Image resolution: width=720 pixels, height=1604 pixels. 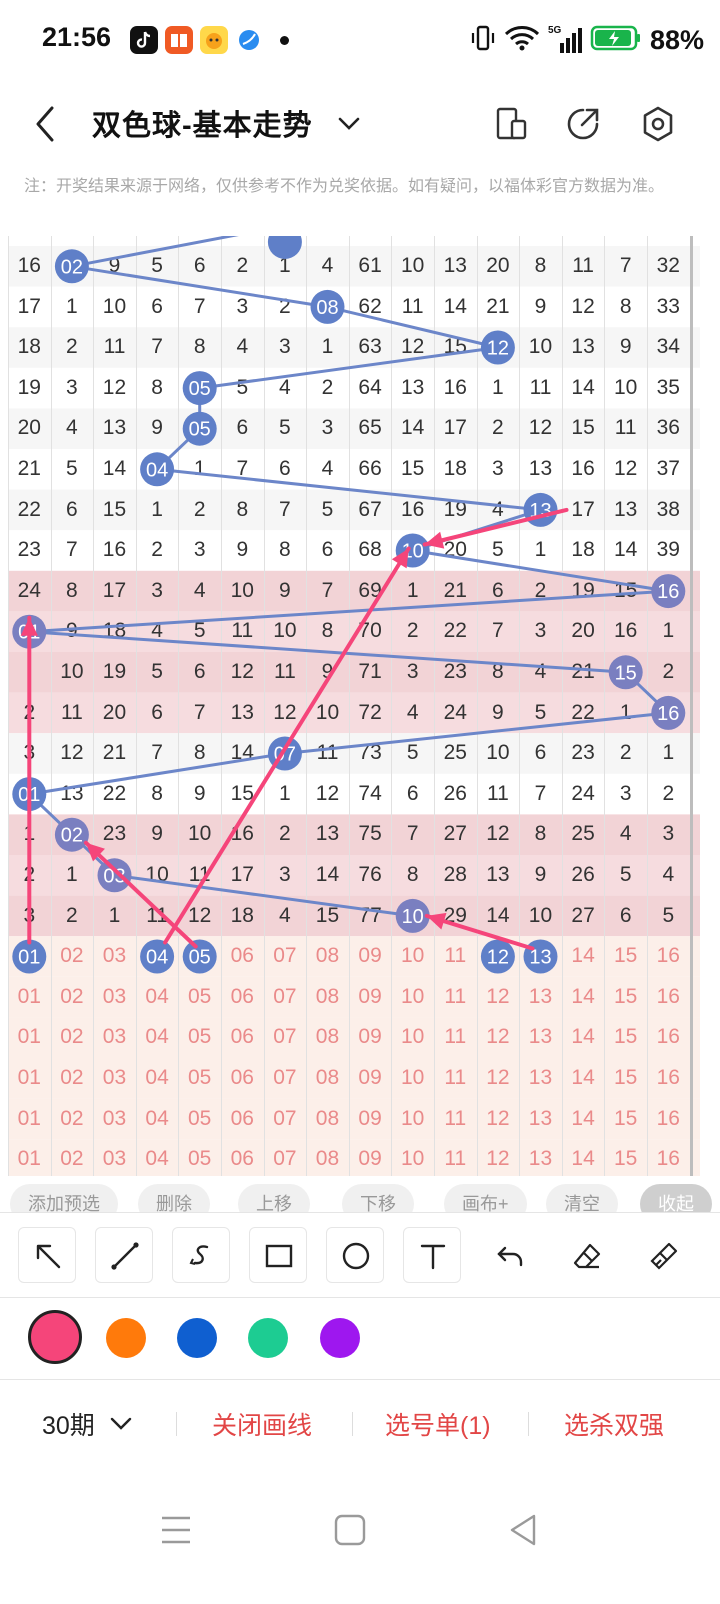 I want to click on notification-dot, so click(x=284, y=40).